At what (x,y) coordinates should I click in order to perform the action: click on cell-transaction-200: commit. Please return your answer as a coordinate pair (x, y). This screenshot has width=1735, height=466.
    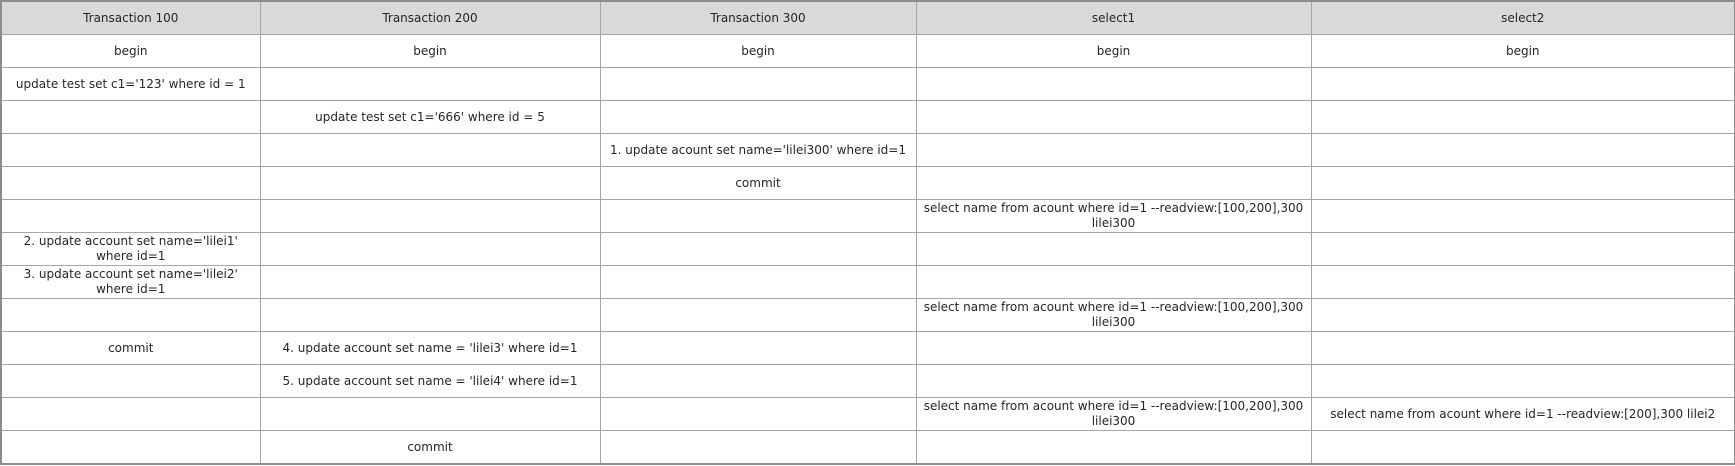
    Looking at the image, I should click on (430, 447).